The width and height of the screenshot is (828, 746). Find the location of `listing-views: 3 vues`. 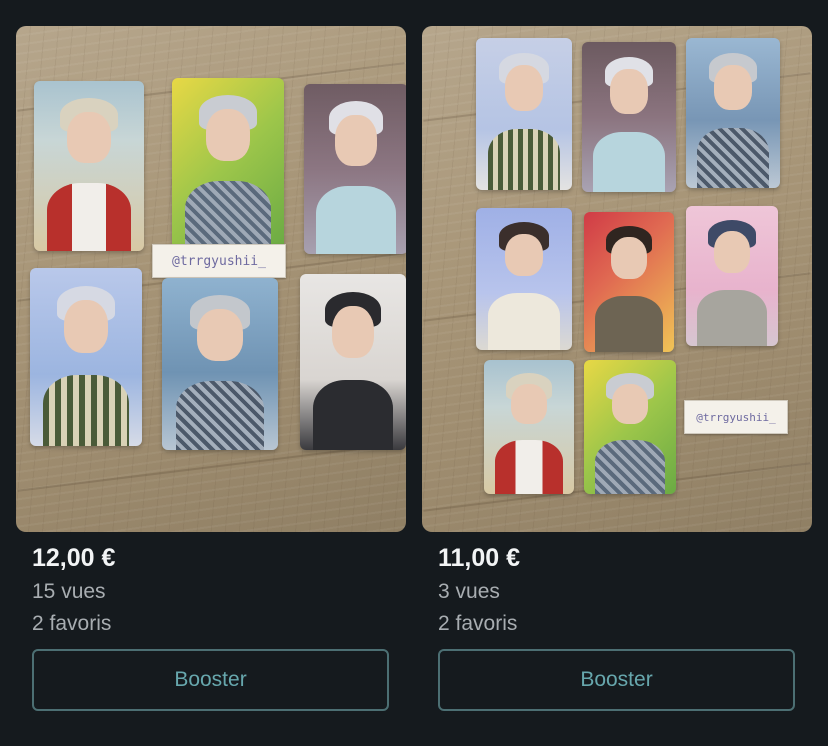

listing-views: 3 vues is located at coordinates (469, 591).